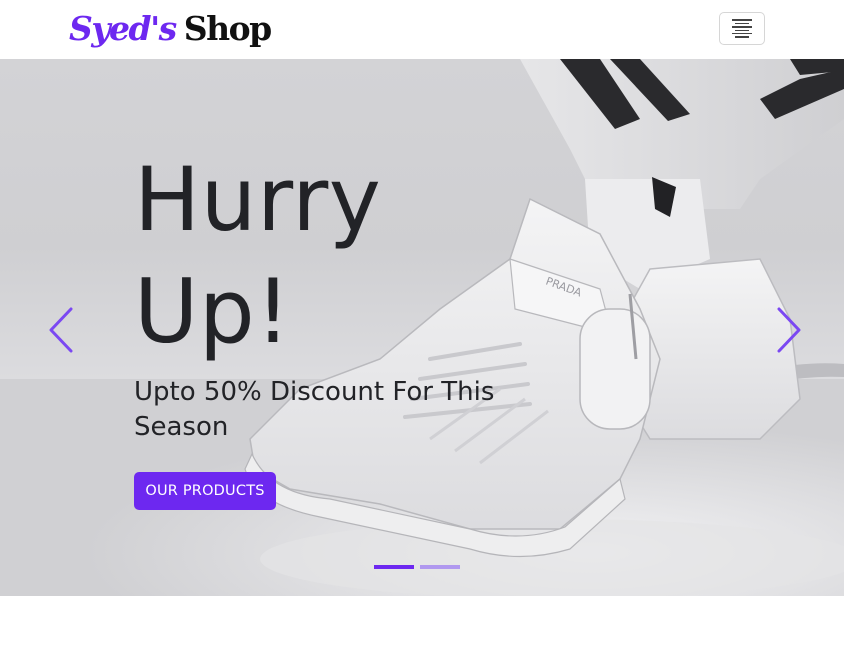  Describe the element at coordinates (205, 491) in the screenshot. I see `our-products-button: OUR PRODUCTS` at that location.